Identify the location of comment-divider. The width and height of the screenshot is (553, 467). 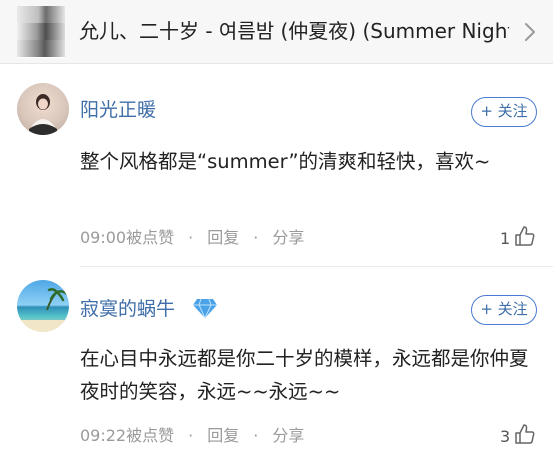
(316, 266).